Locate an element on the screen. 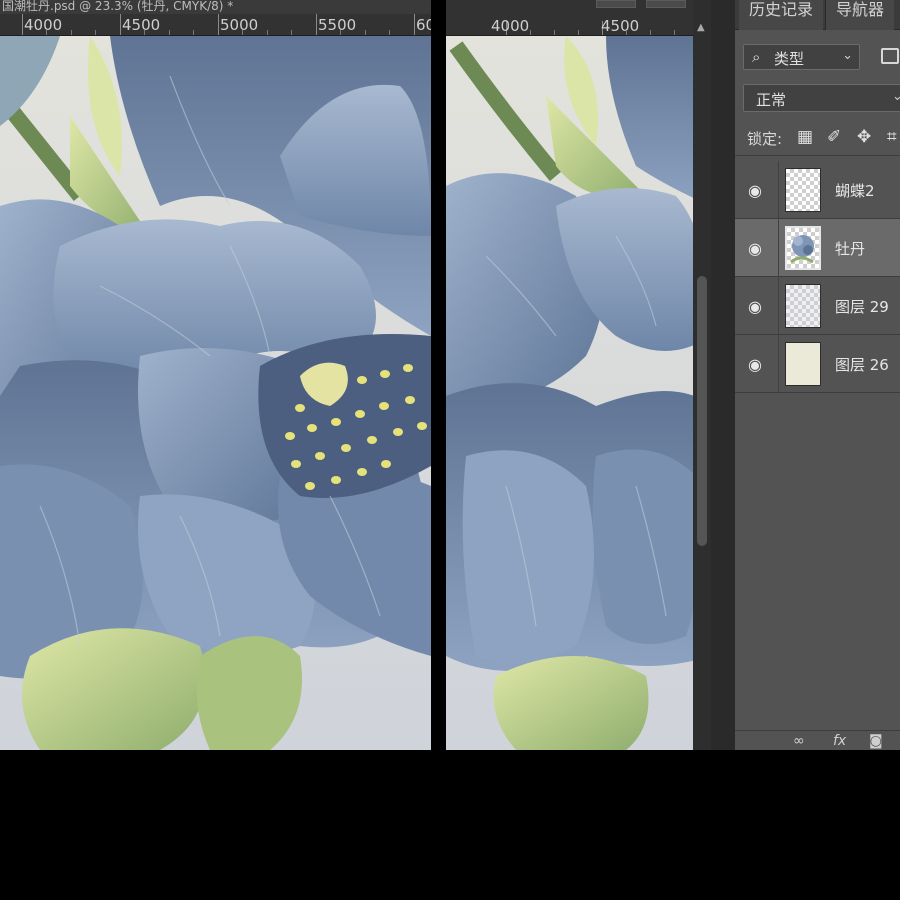 The image size is (900, 900). layer-row: ◉ 蝴蝶2 is located at coordinates (817, 190).